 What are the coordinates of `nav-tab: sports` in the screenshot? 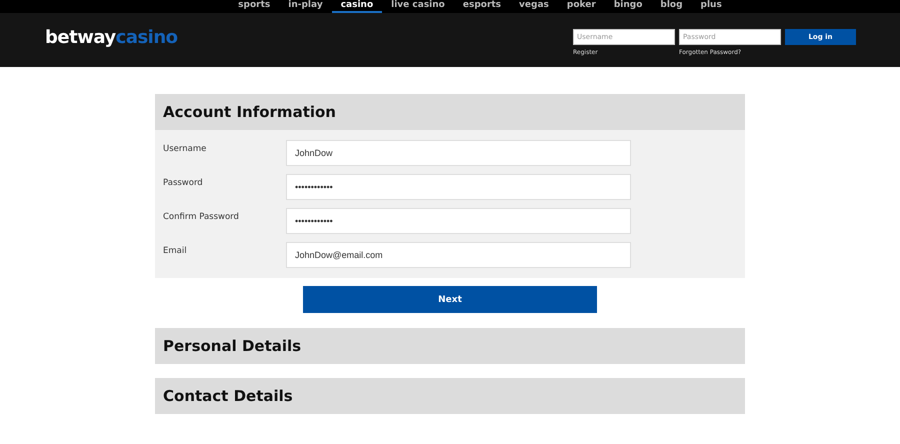 It's located at (254, 6).